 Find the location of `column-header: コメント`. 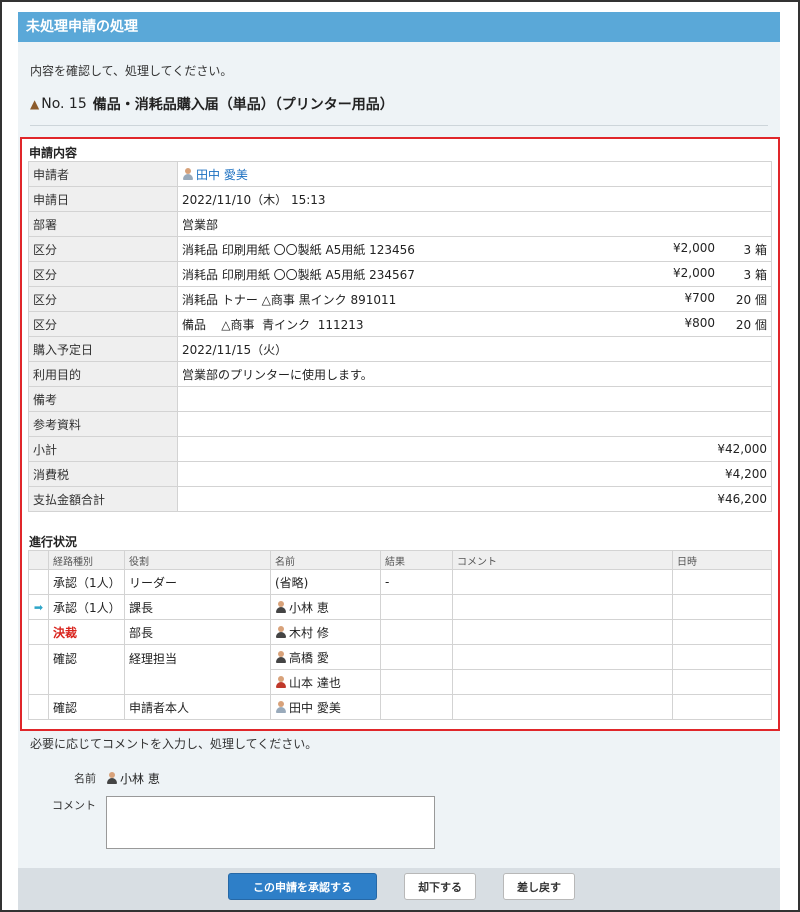

column-header: コメント is located at coordinates (562, 560).